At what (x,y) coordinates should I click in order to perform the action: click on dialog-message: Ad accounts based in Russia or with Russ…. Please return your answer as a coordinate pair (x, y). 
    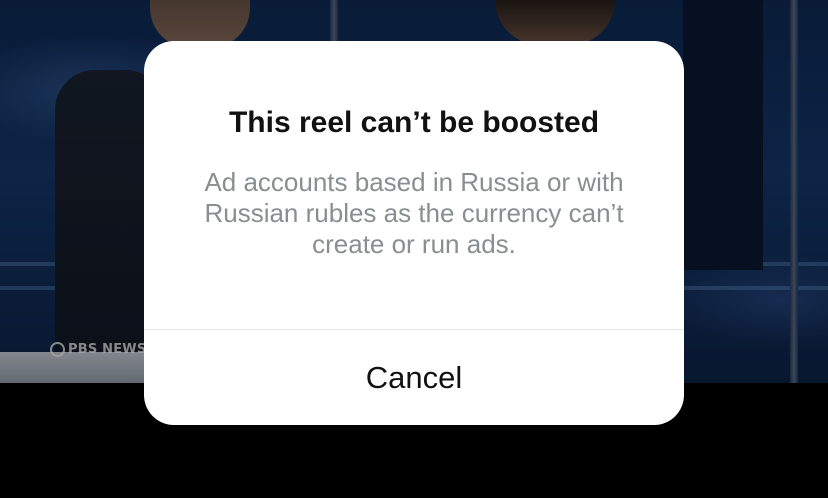
    Looking at the image, I should click on (414, 213).